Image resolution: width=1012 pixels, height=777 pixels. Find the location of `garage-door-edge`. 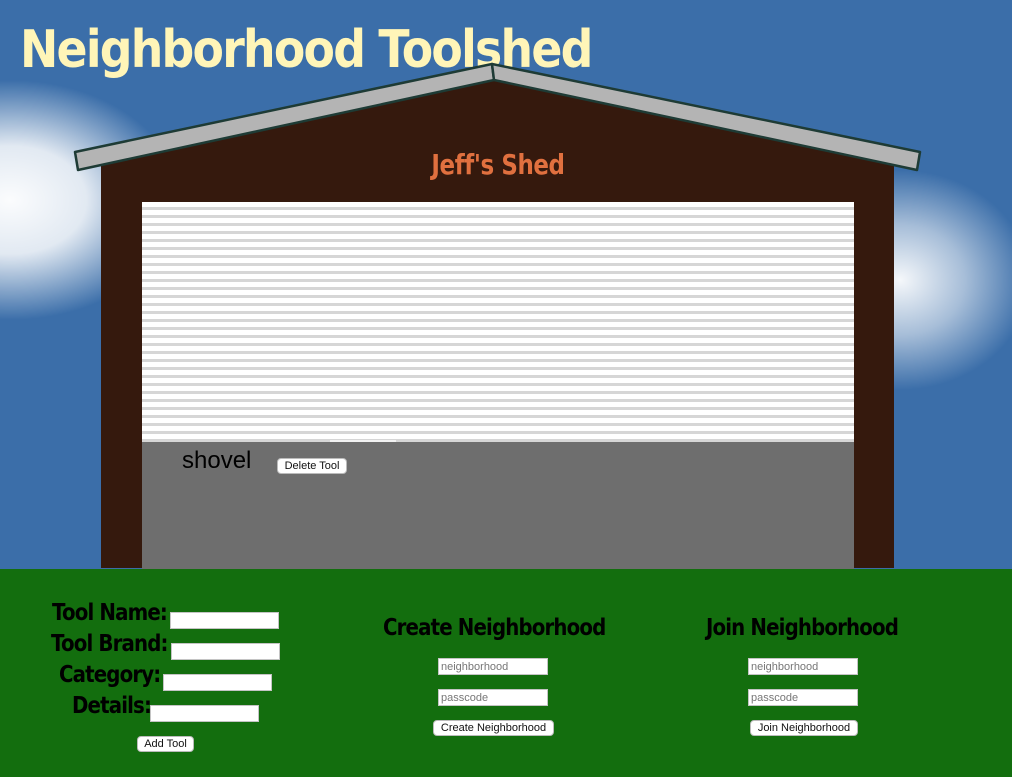

garage-door-edge is located at coordinates (363, 441).